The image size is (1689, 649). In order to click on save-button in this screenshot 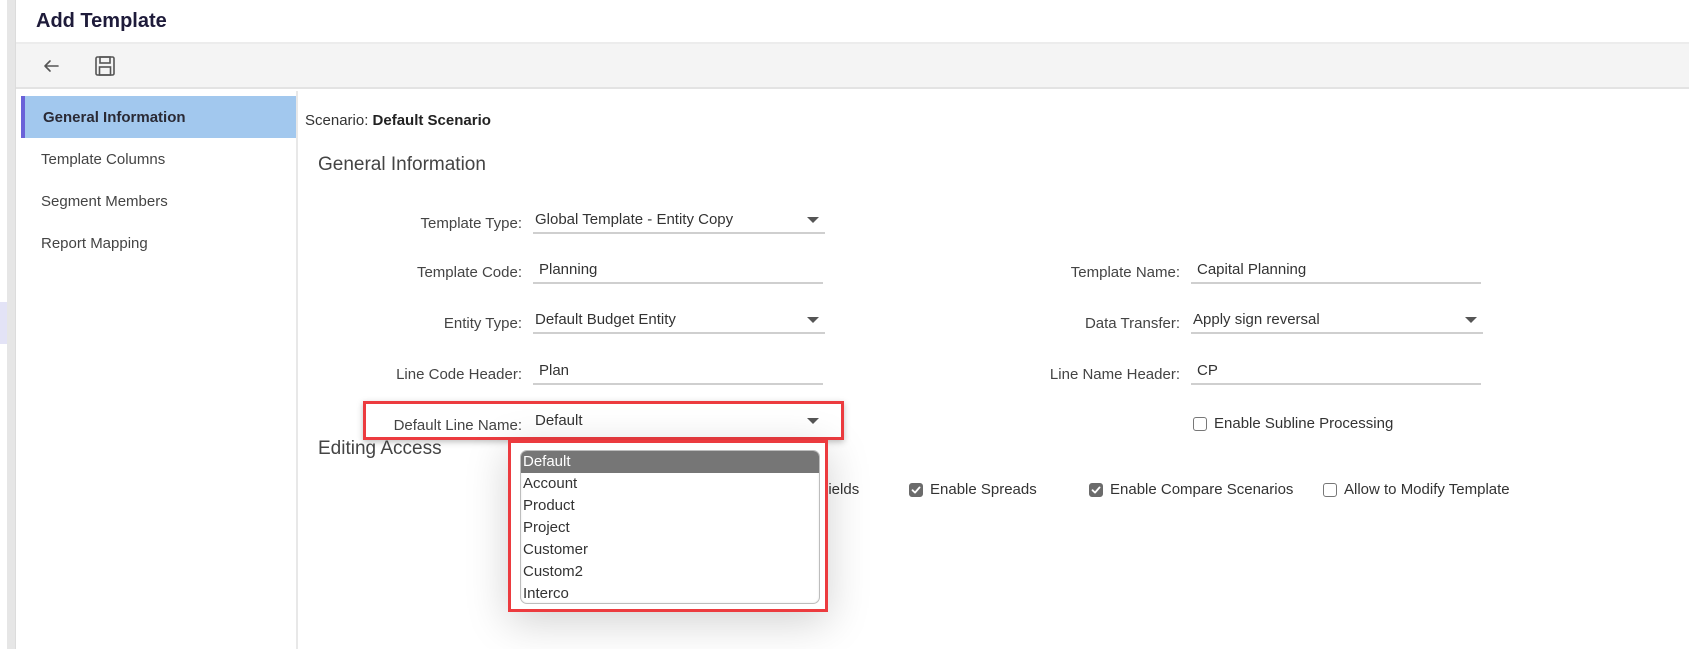, I will do `click(105, 66)`.